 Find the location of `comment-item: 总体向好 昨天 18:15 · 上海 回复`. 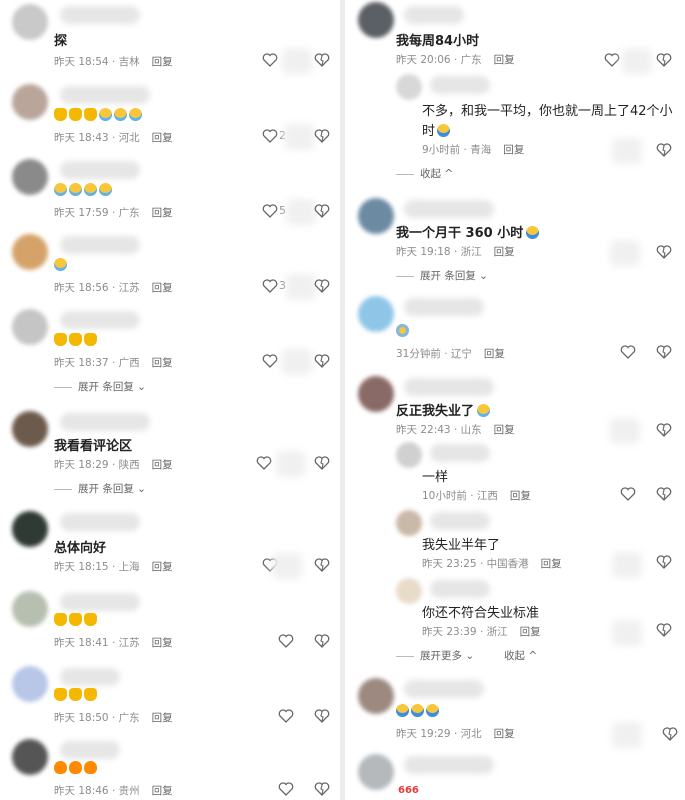

comment-item: 总体向好 昨天 18:15 · 上海 回复 is located at coordinates (169, 545).